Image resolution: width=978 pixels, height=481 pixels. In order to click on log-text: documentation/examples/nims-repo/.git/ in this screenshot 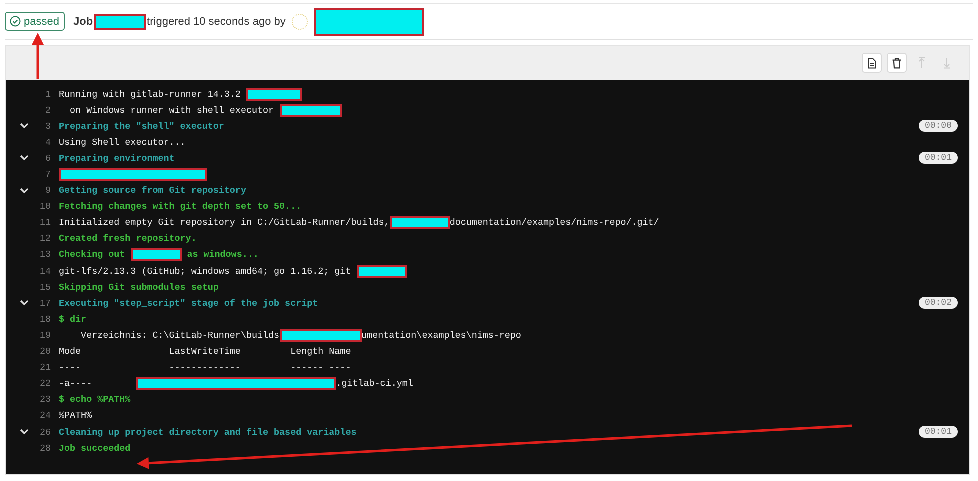, I will do `click(555, 222)`.